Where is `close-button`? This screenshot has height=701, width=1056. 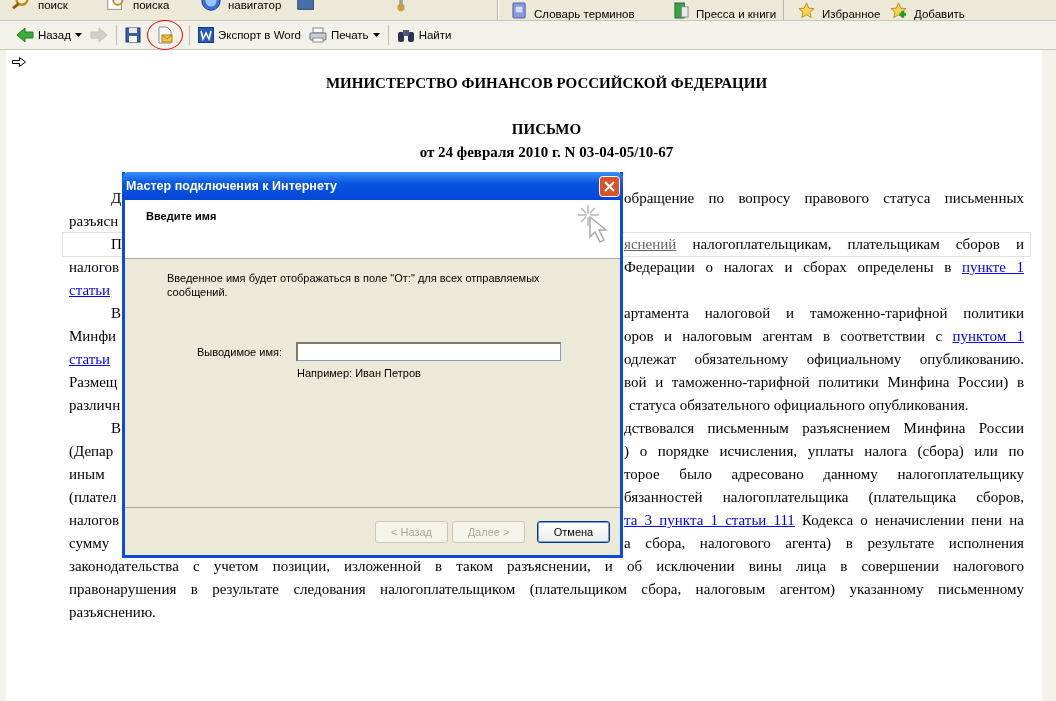
close-button is located at coordinates (609, 186).